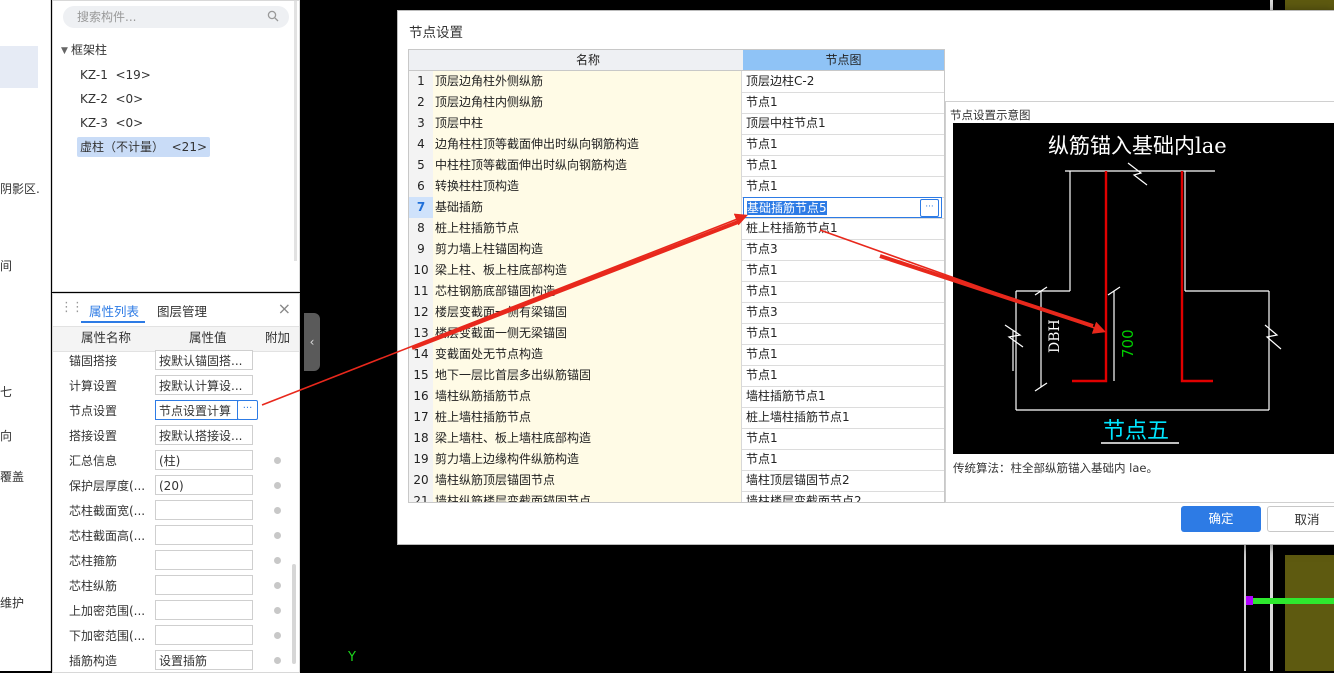 The height and width of the screenshot is (673, 1334). What do you see at coordinates (587, 480) in the screenshot?
I see `grid-cell-name: 墙柱纵筋顶层锚固节点` at bounding box center [587, 480].